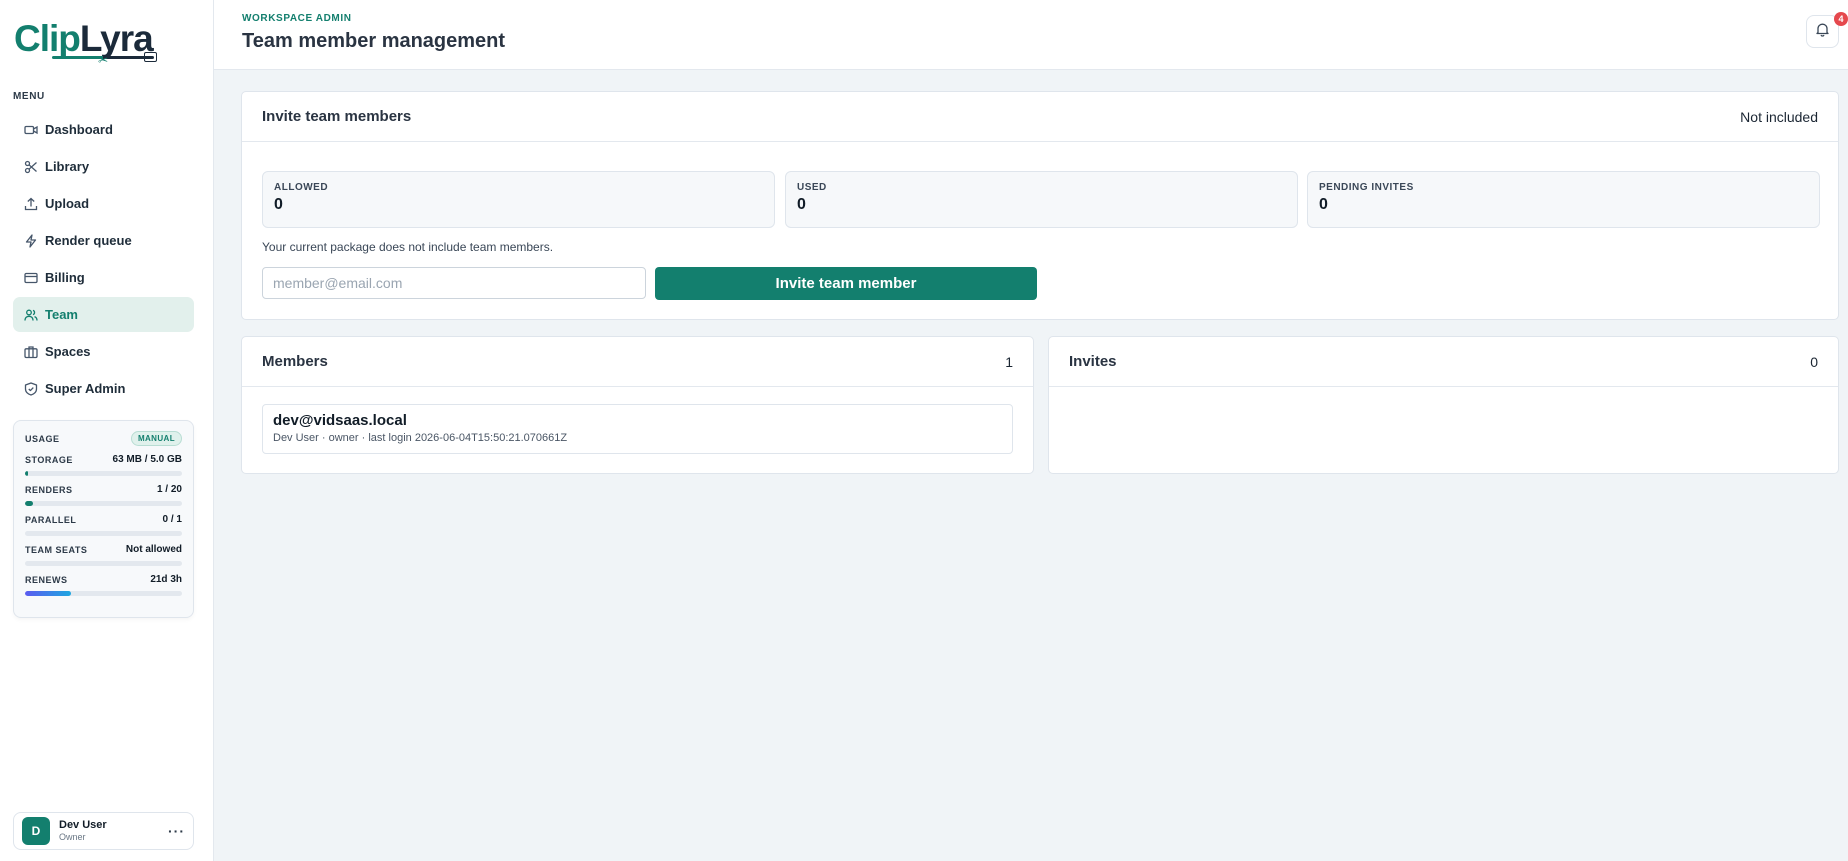 Image resolution: width=1848 pixels, height=861 pixels. Describe the element at coordinates (65, 277) in the screenshot. I see `sidebar-item-label: Billing` at that location.